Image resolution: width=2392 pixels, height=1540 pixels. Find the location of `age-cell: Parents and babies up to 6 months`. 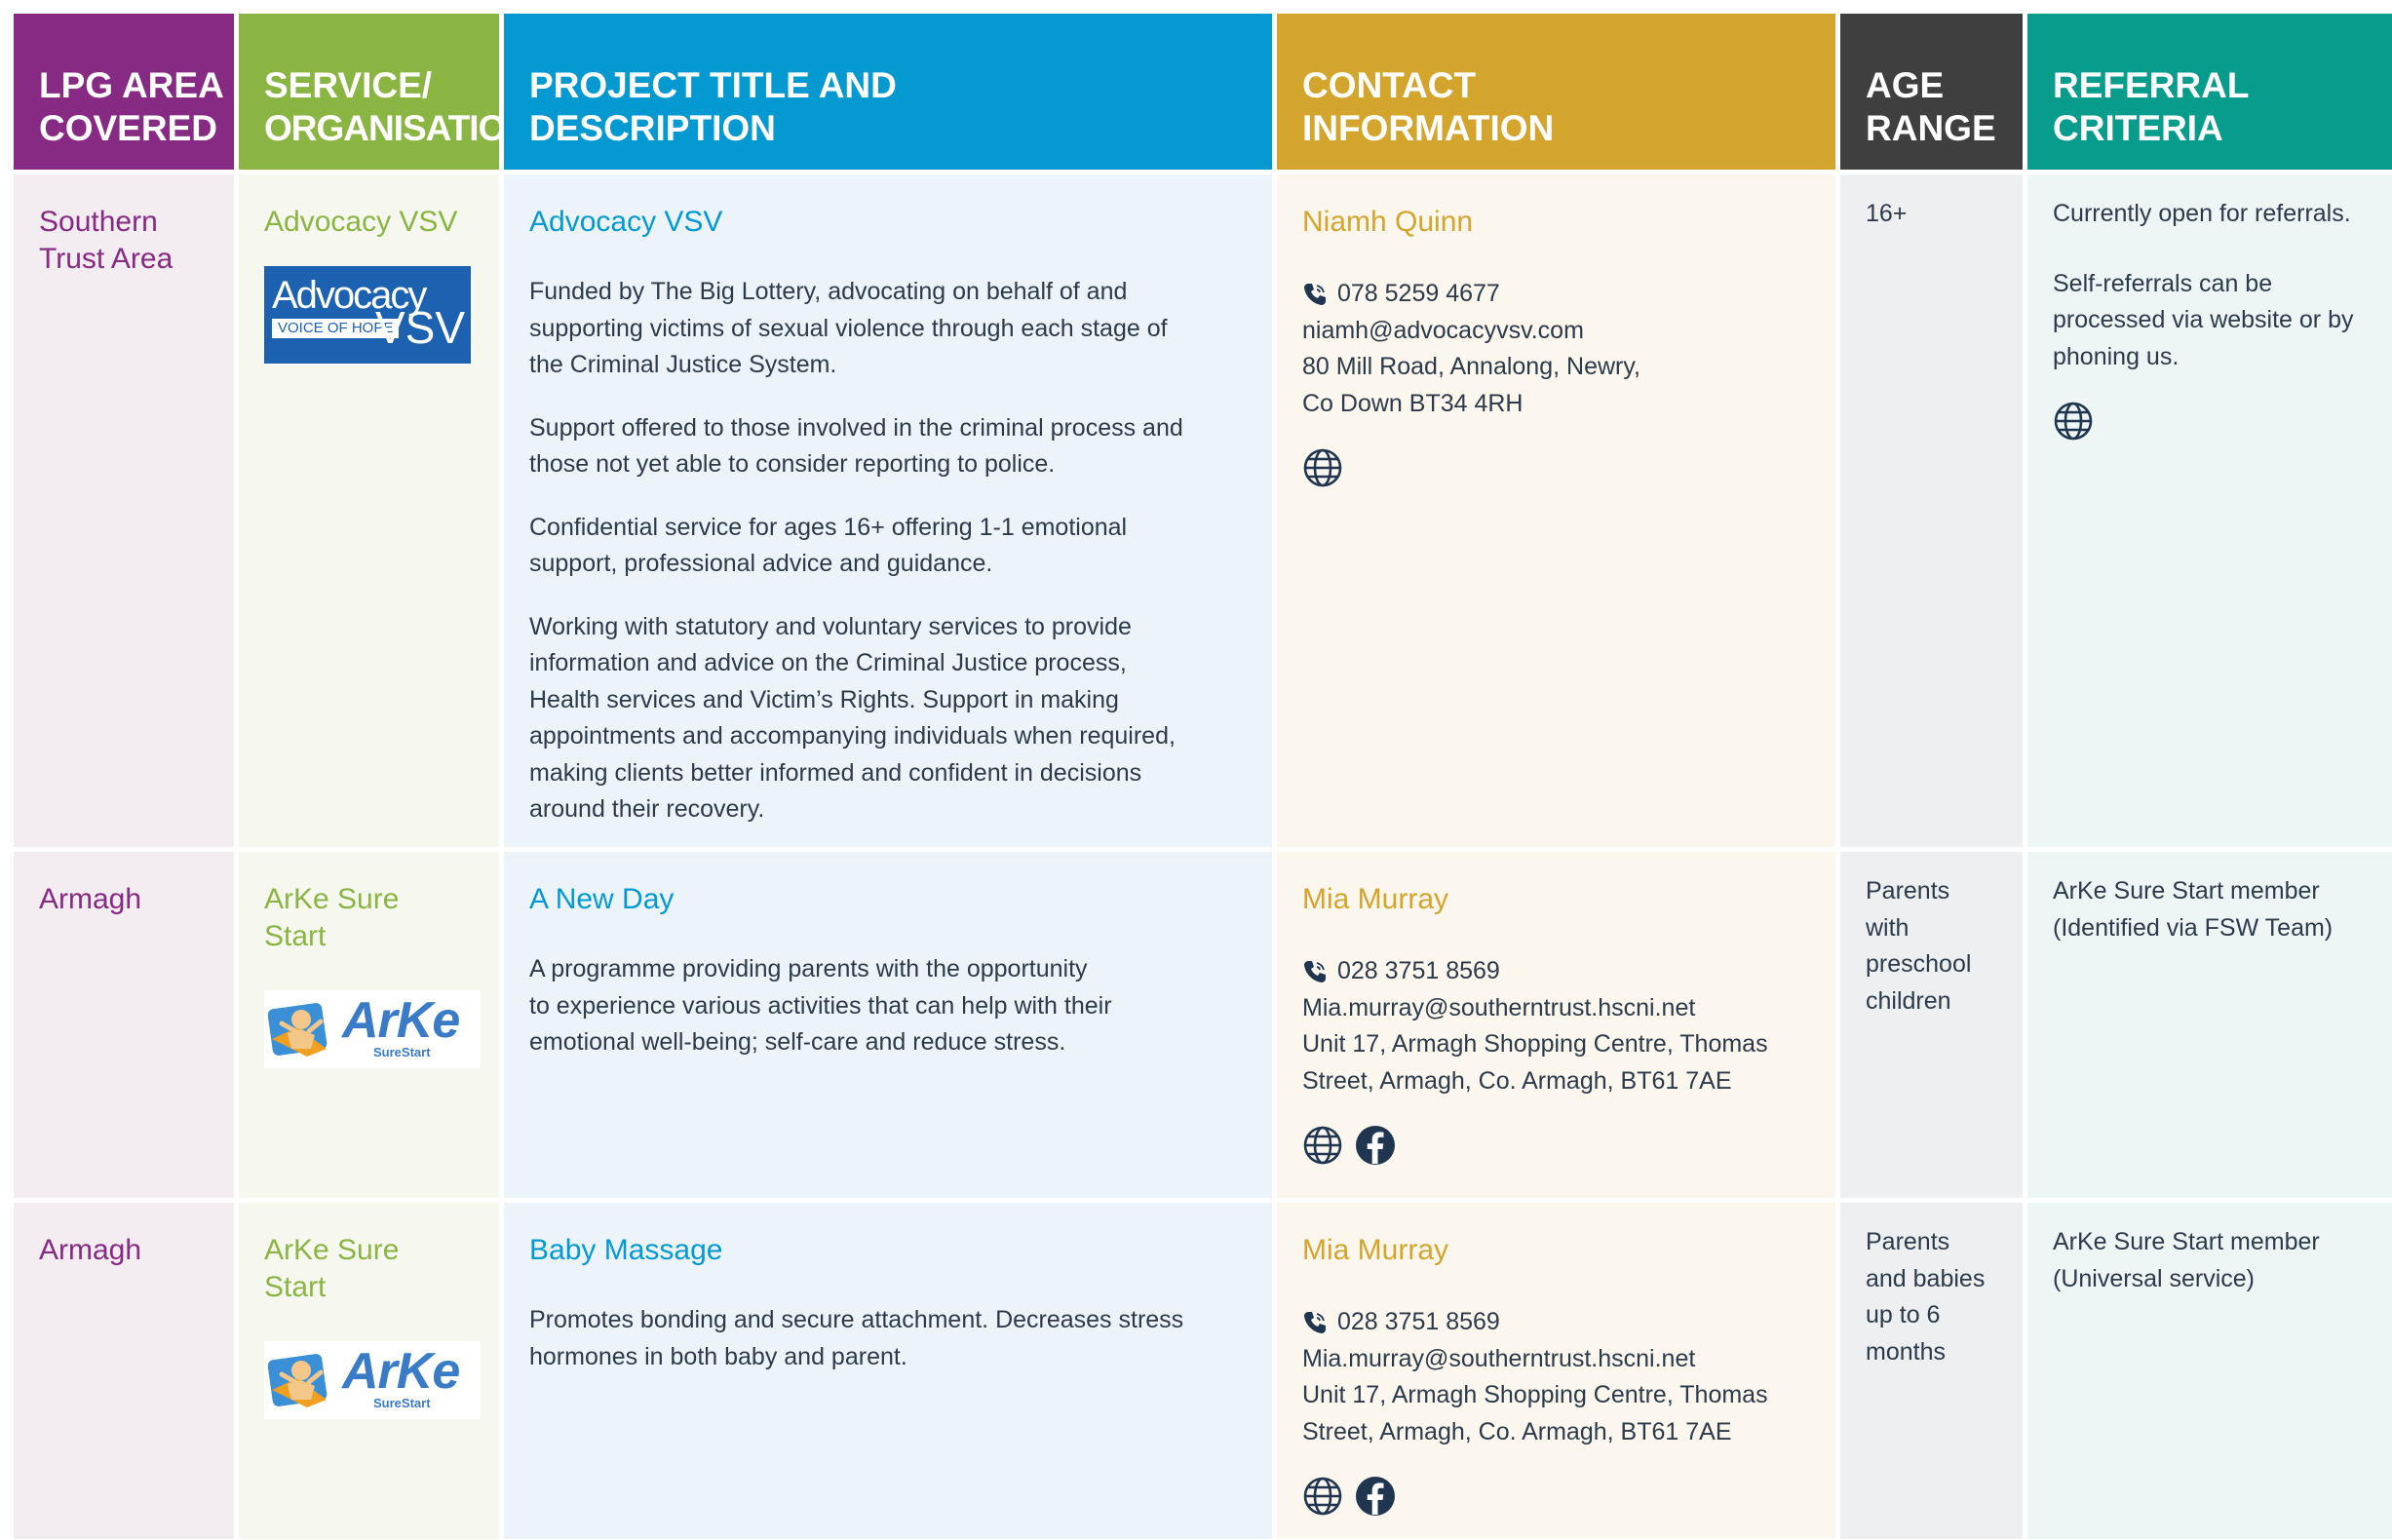

age-cell: Parents and babies up to 6 months is located at coordinates (1931, 1371).